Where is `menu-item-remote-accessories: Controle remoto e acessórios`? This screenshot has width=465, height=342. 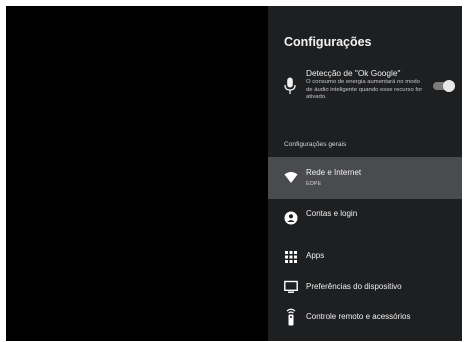 menu-item-remote-accessories: Controle remoto e acessórios is located at coordinates (365, 318).